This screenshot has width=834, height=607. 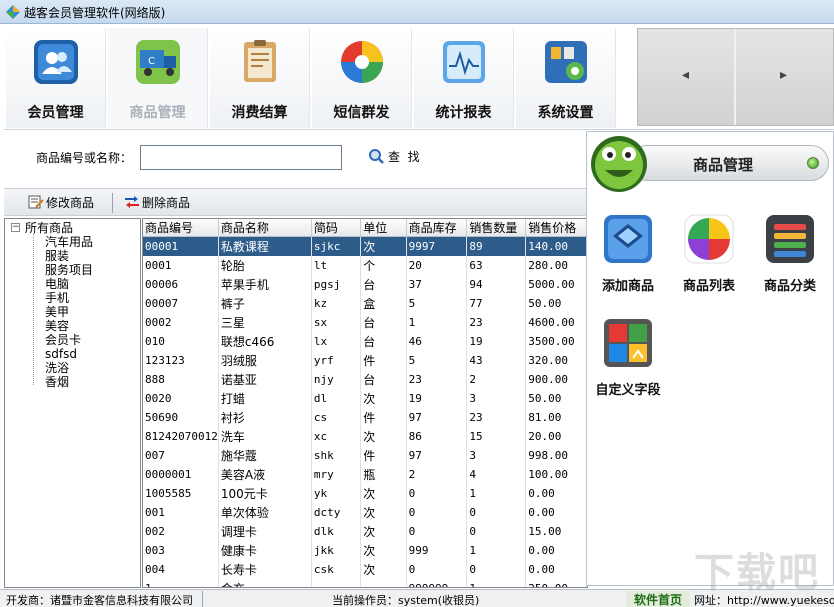 What do you see at coordinates (335, 569) in the screenshot?
I see `table-cell: csk` at bounding box center [335, 569].